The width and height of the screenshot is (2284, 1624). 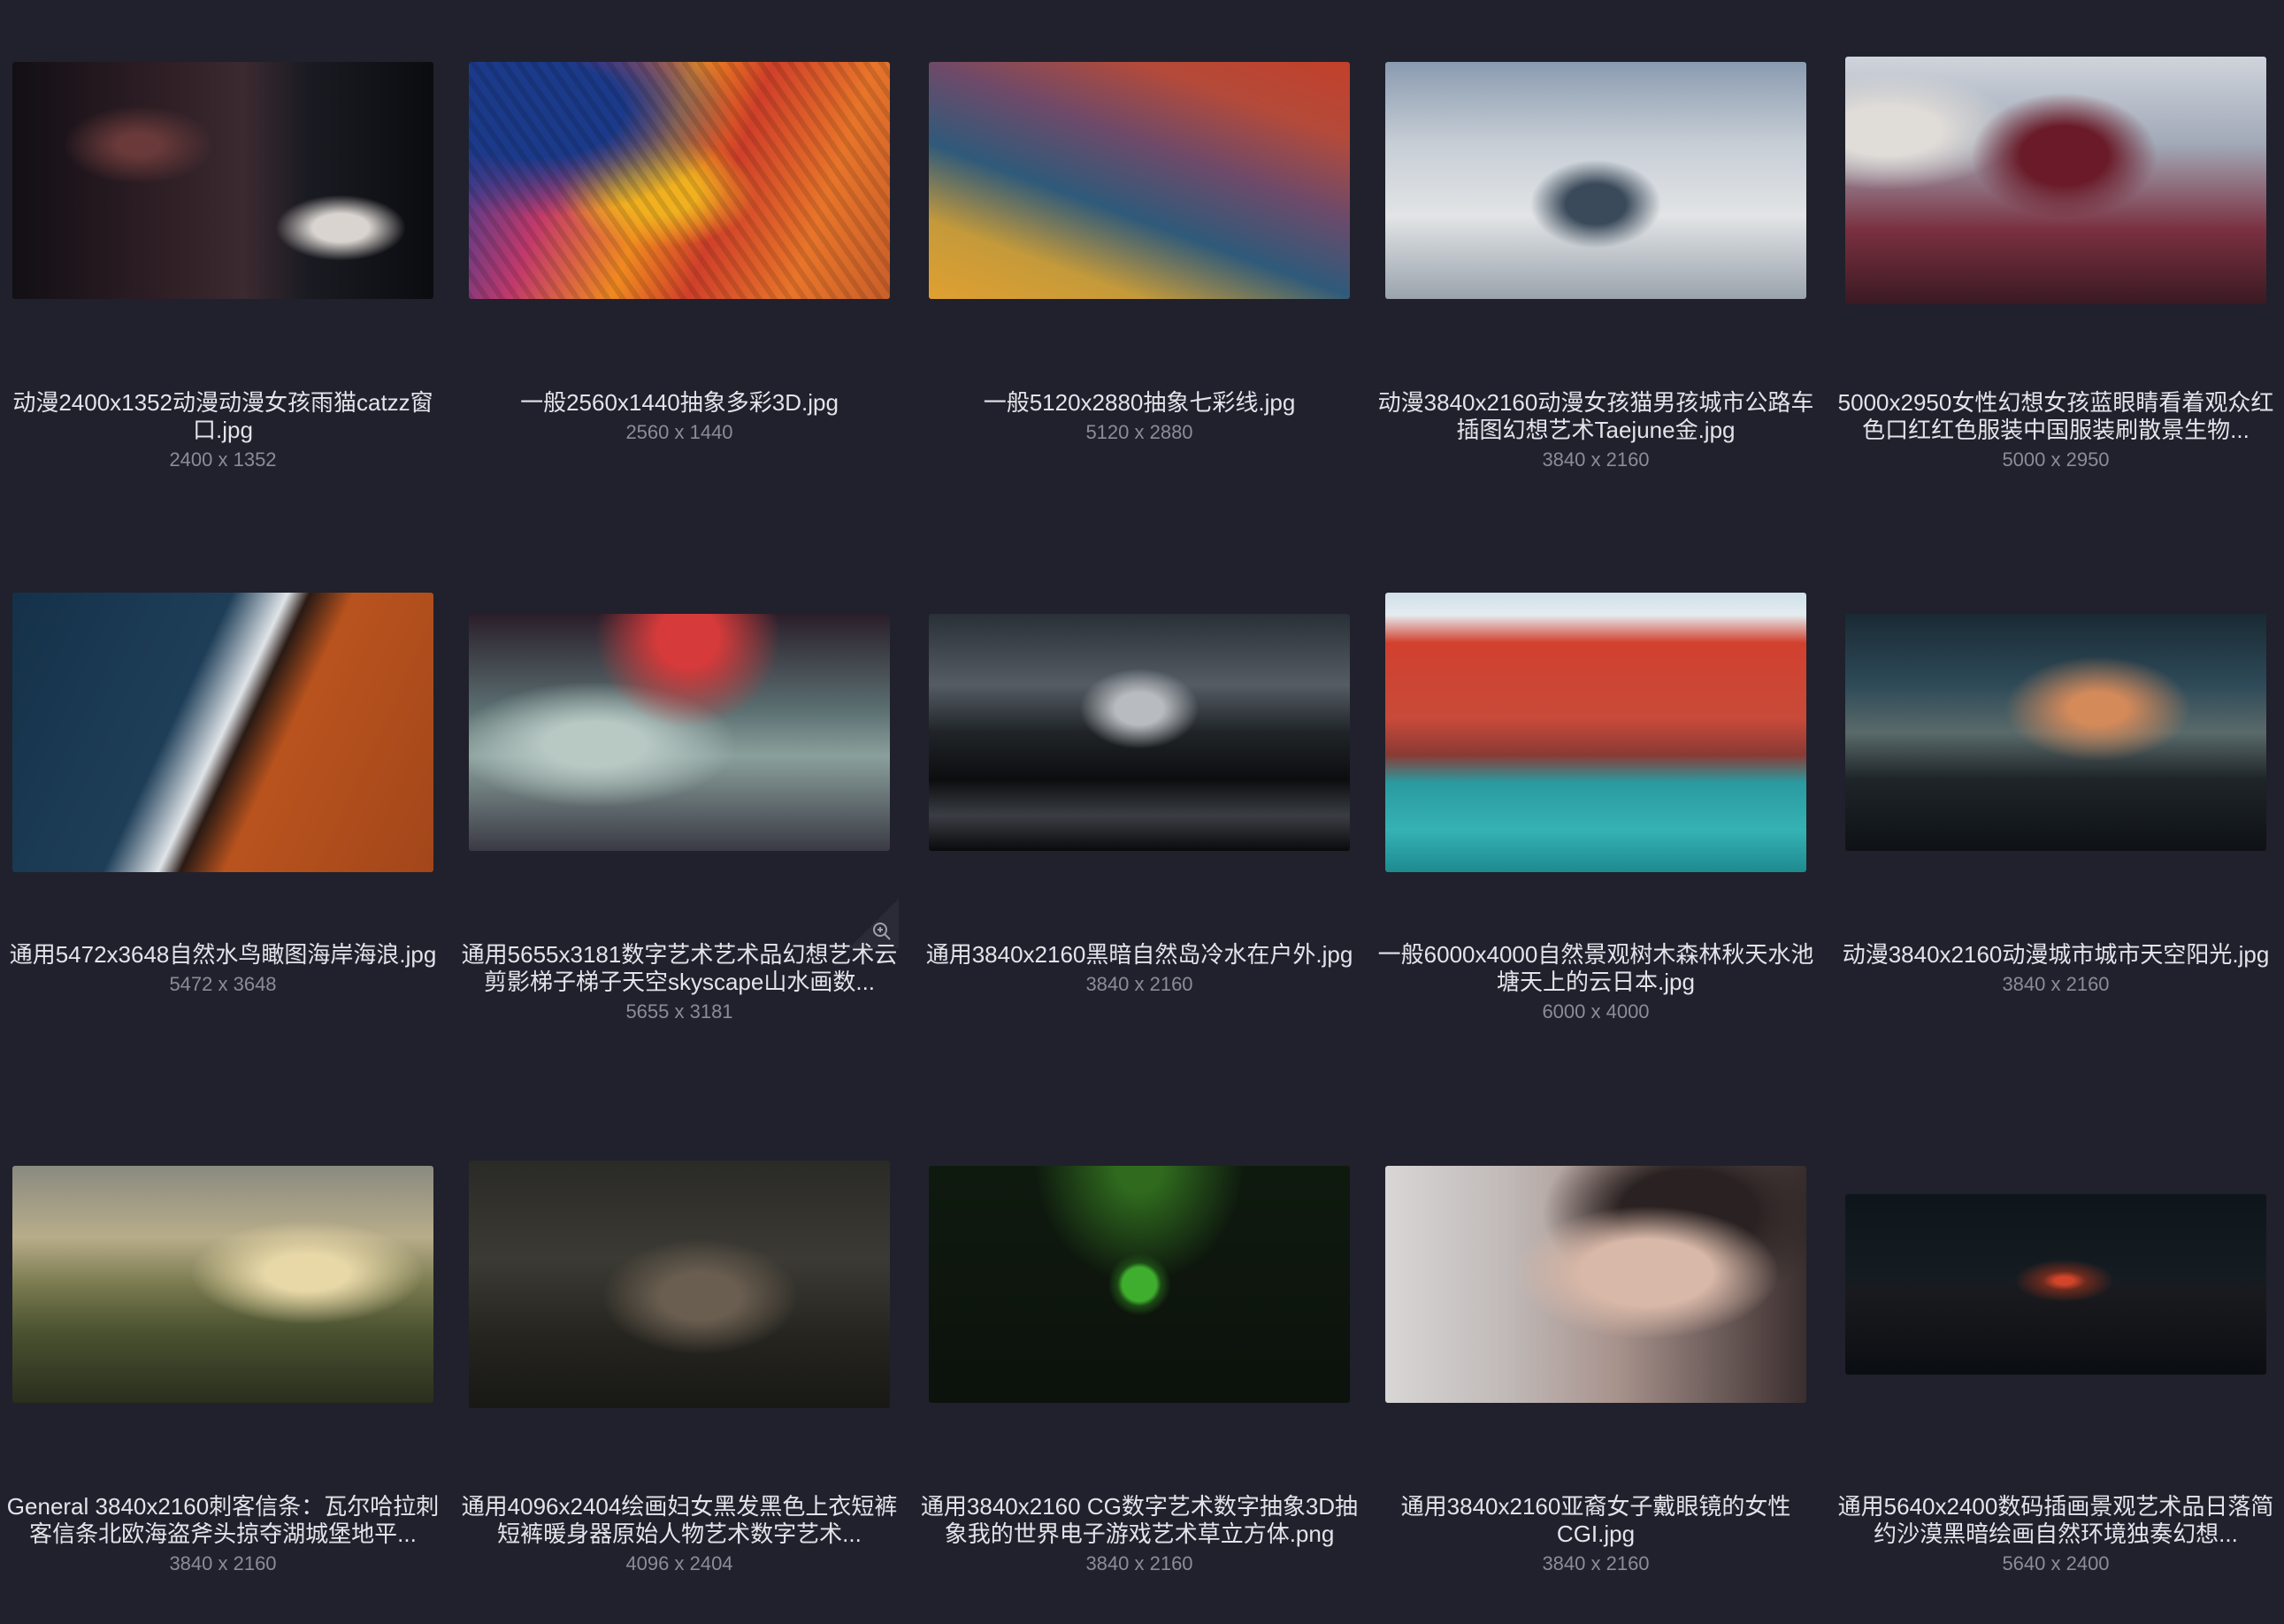 I want to click on file-name: 动漫2400x1352动漫动漫女孩雨猫catzz窗口.jpg, so click(x=222, y=416).